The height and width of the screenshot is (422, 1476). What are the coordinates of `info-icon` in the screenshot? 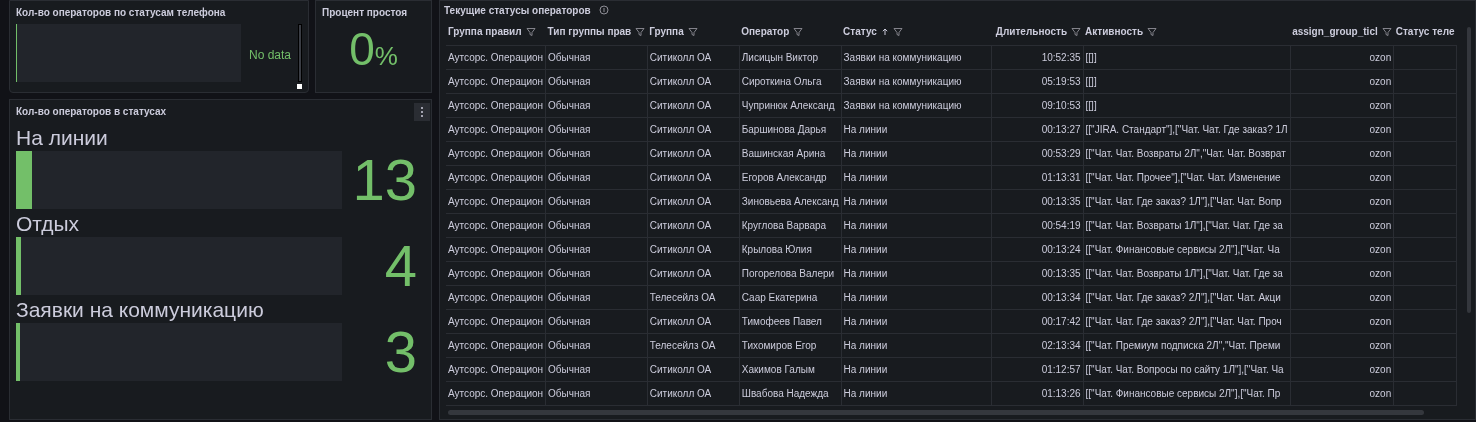 It's located at (603, 10).